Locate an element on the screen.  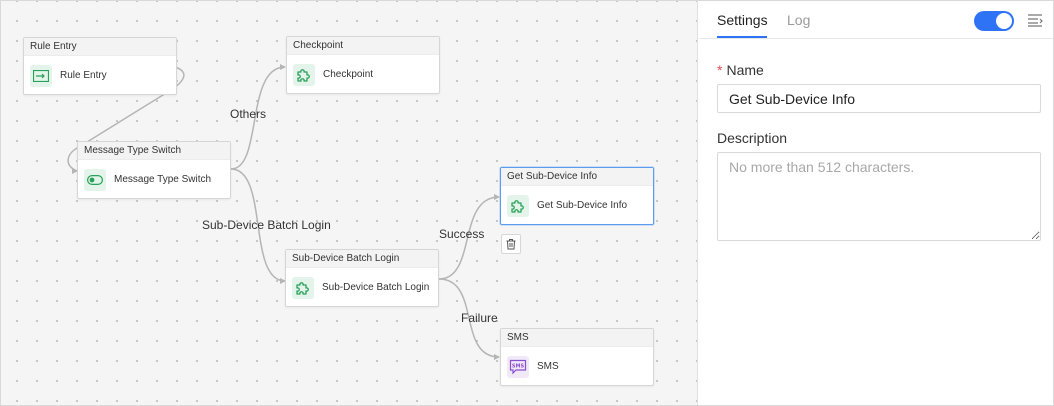
edge-label-batch-login: Sub-Device Batch Login is located at coordinates (266, 225).